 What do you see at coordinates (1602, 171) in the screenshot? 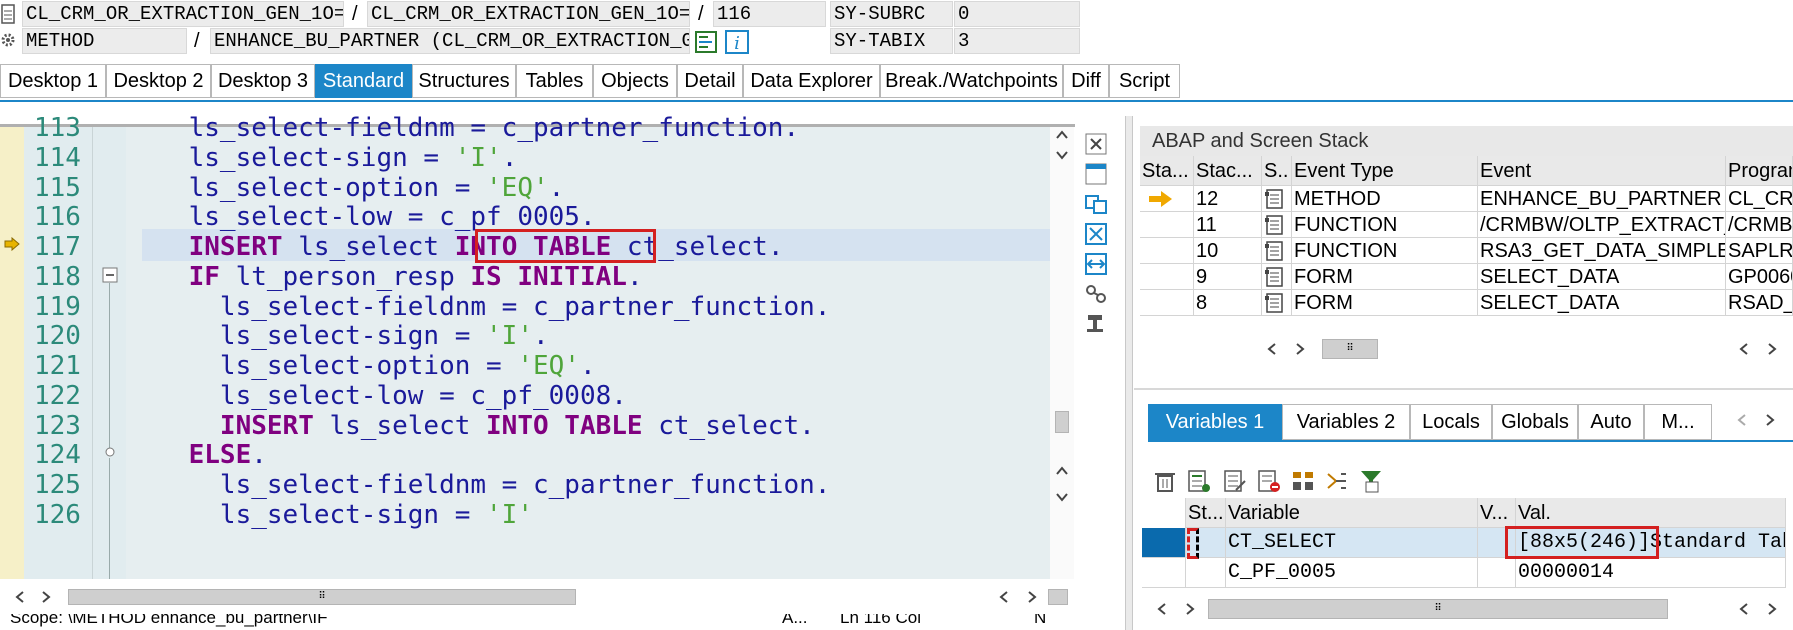
I see `stack-col-header: Event` at bounding box center [1602, 171].